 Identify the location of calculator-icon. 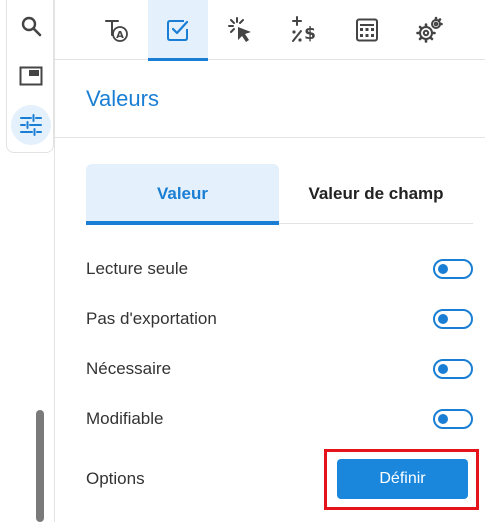
(367, 30).